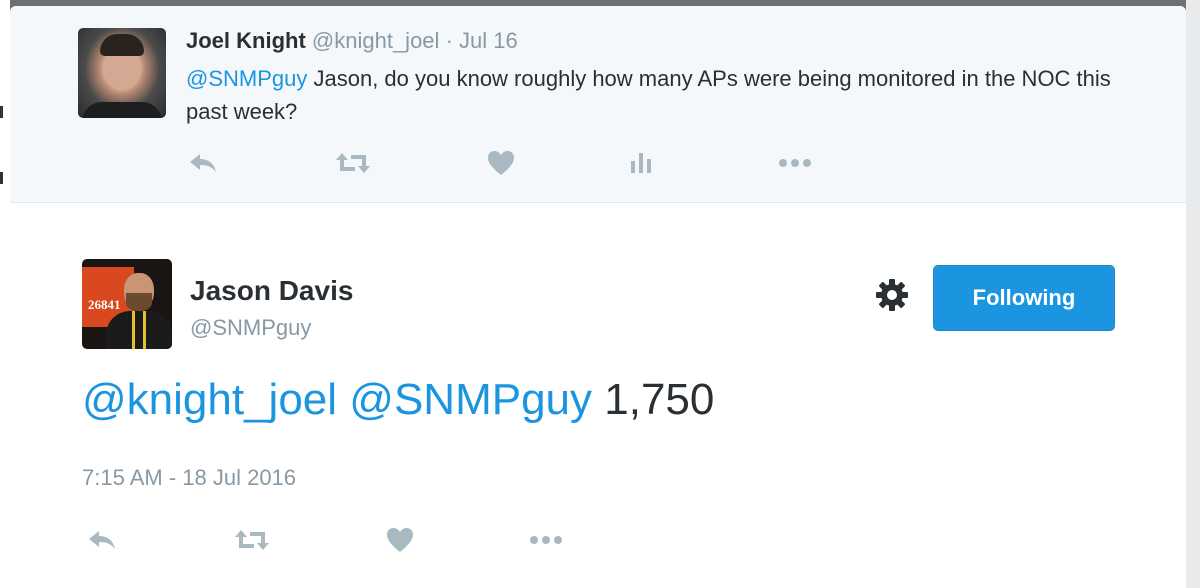 Image resolution: width=1200 pixels, height=588 pixels. What do you see at coordinates (1193, 294) in the screenshot?
I see `background-page-right` at bounding box center [1193, 294].